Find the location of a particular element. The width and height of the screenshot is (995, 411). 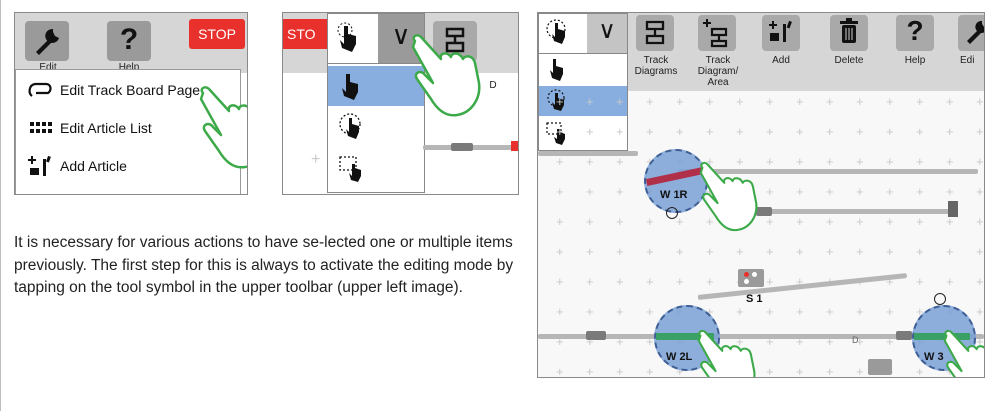

track-diagrams-button is located at coordinates (655, 33).